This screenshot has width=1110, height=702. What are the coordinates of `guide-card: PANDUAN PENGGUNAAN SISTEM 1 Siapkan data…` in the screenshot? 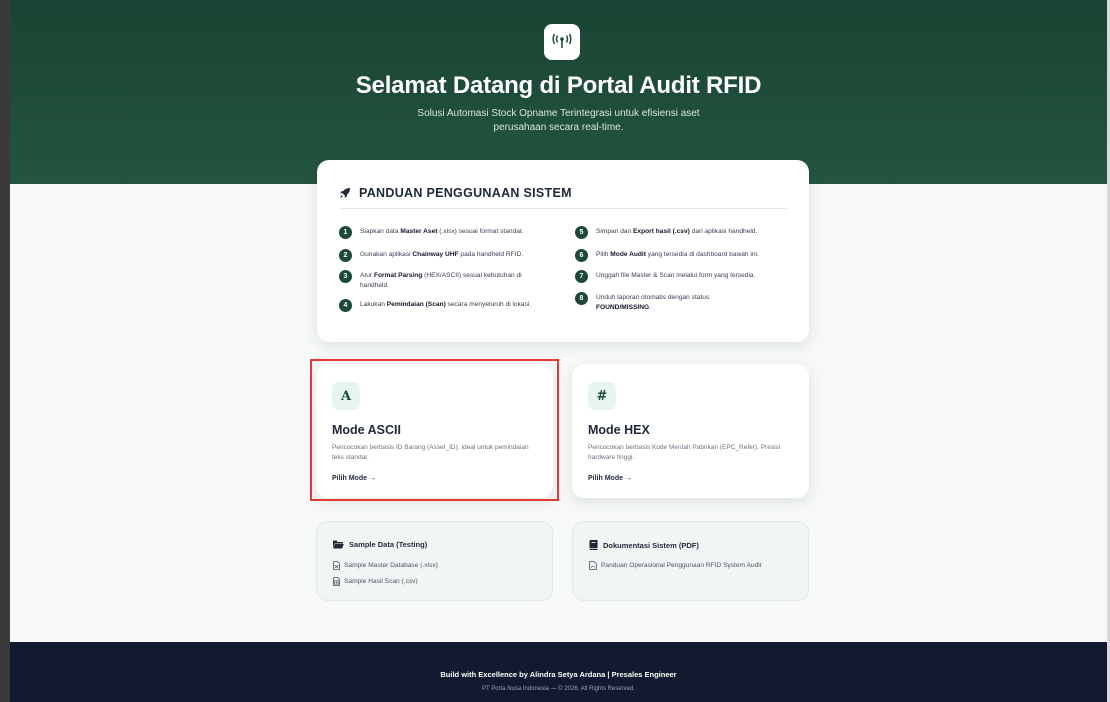 It's located at (563, 251).